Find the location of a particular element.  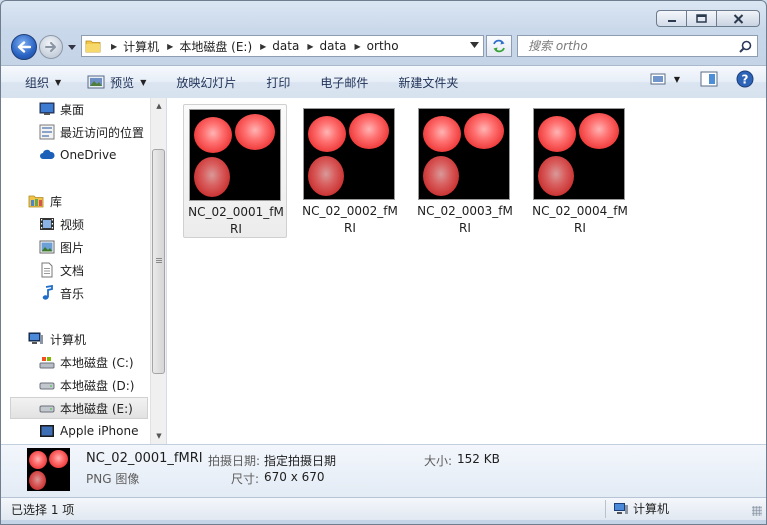

chevron-down-icon is located at coordinates (72, 47).